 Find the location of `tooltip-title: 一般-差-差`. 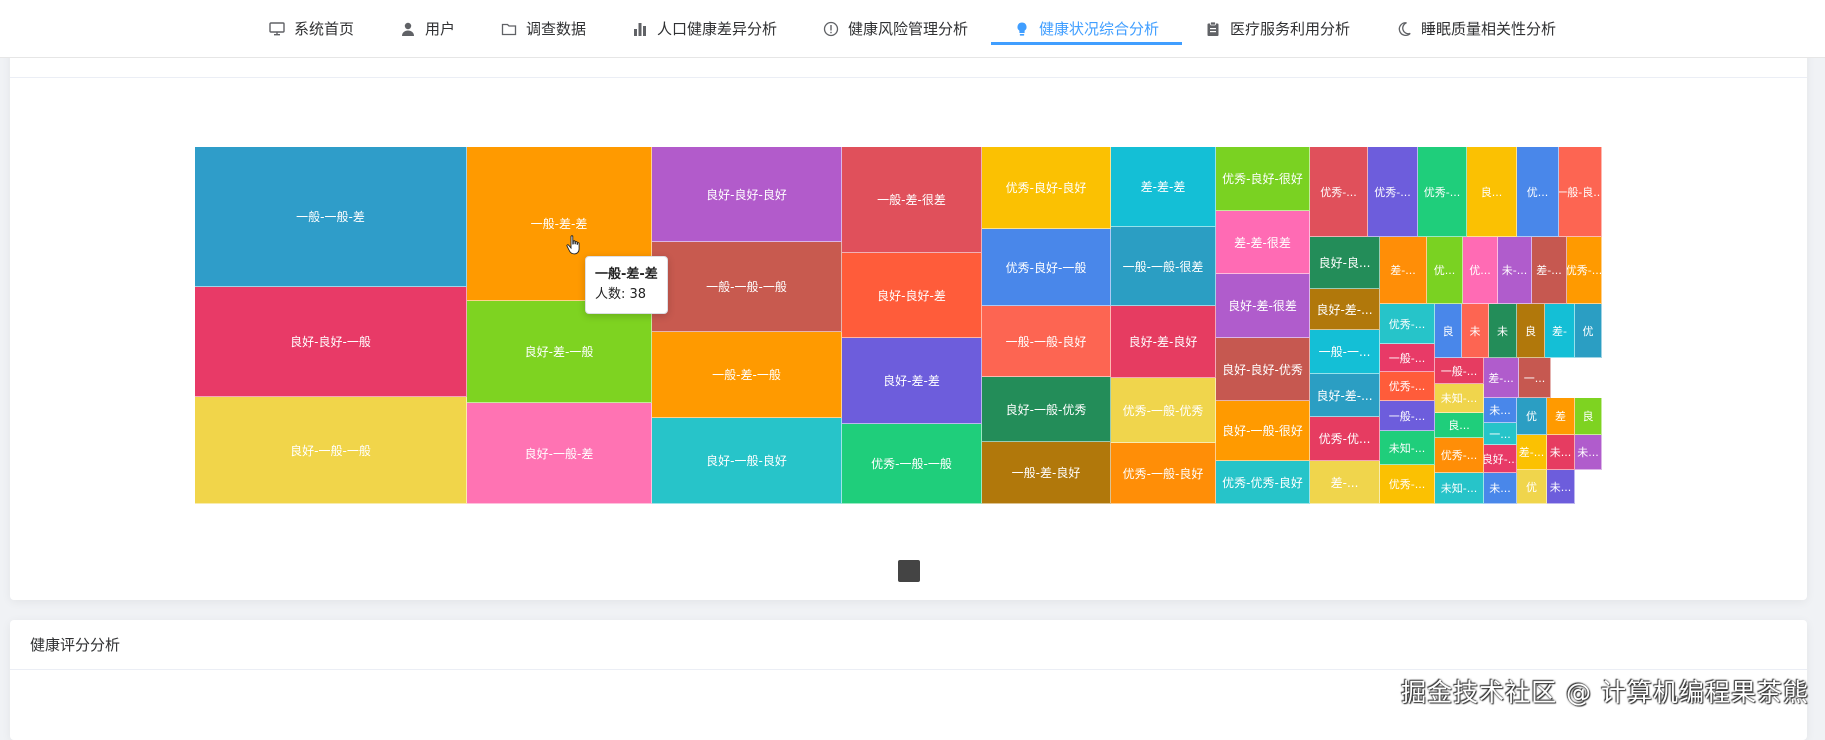

tooltip-title: 一般-差-差 is located at coordinates (626, 274).